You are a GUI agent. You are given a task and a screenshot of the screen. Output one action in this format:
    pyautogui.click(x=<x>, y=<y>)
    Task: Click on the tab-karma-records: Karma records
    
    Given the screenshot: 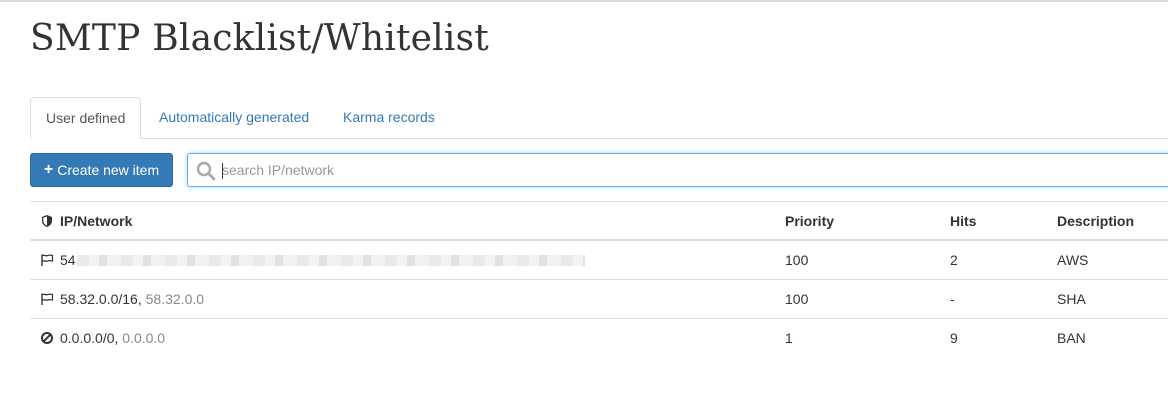 What is the action you would take?
    pyautogui.click(x=389, y=118)
    